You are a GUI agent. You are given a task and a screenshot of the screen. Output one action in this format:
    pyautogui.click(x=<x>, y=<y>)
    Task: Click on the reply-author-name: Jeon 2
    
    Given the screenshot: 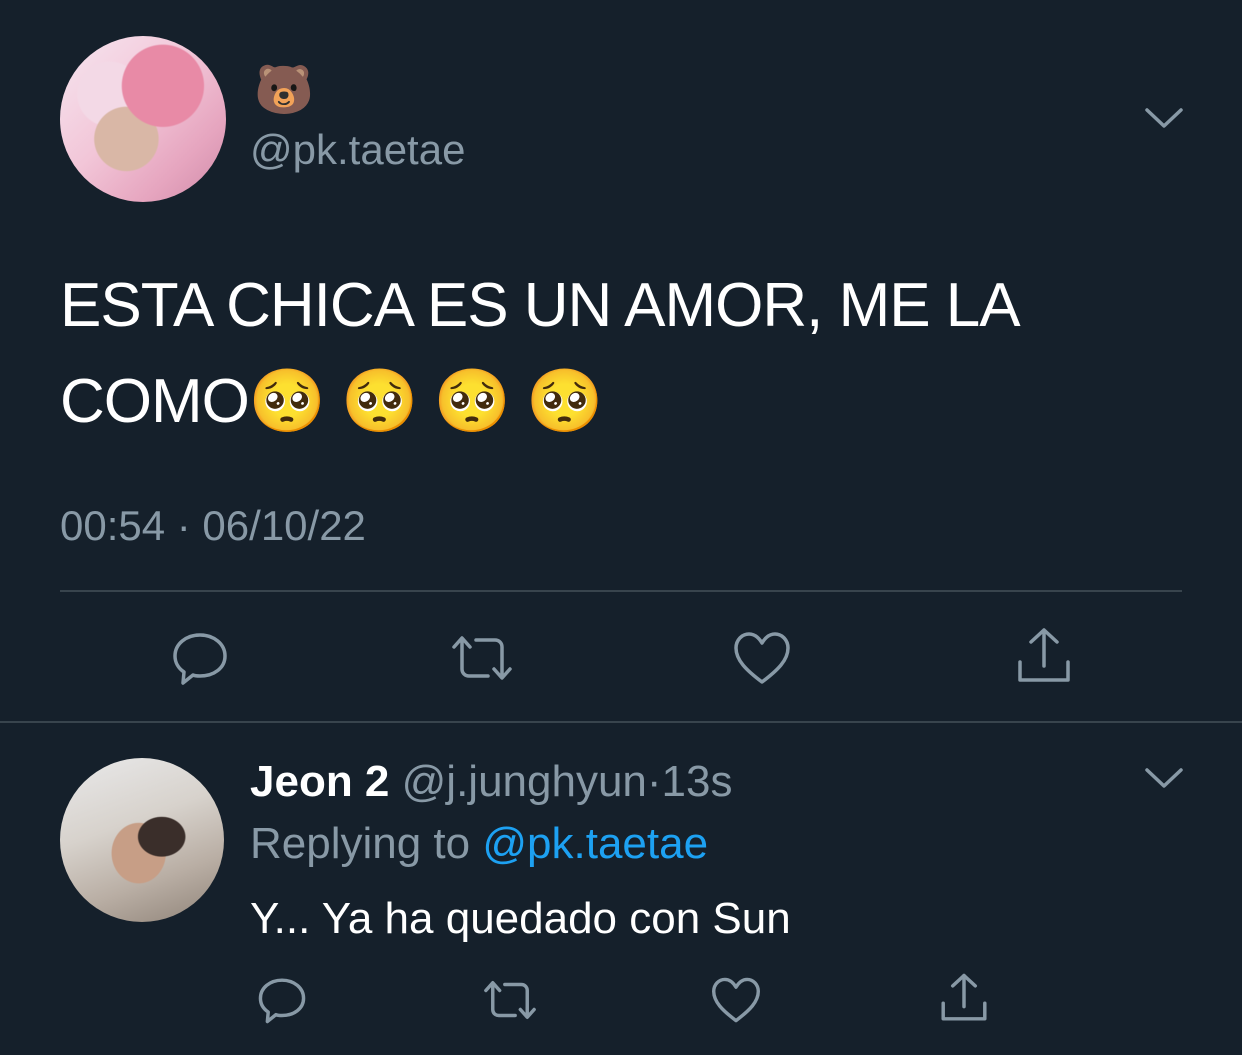 What is the action you would take?
    pyautogui.click(x=319, y=781)
    